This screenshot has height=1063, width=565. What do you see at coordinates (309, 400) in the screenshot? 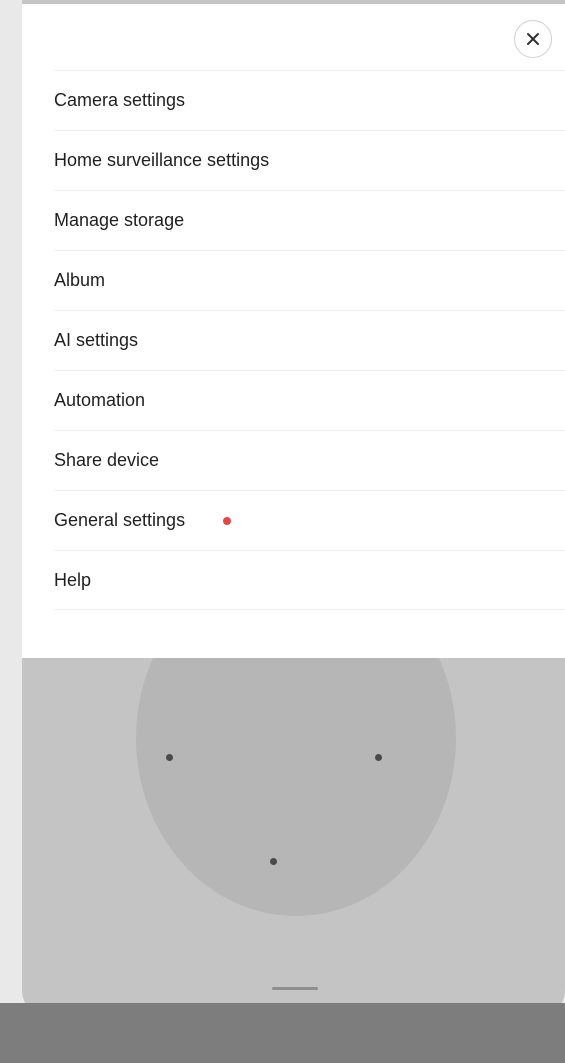
I see `menu-item-automation: Automation` at bounding box center [309, 400].